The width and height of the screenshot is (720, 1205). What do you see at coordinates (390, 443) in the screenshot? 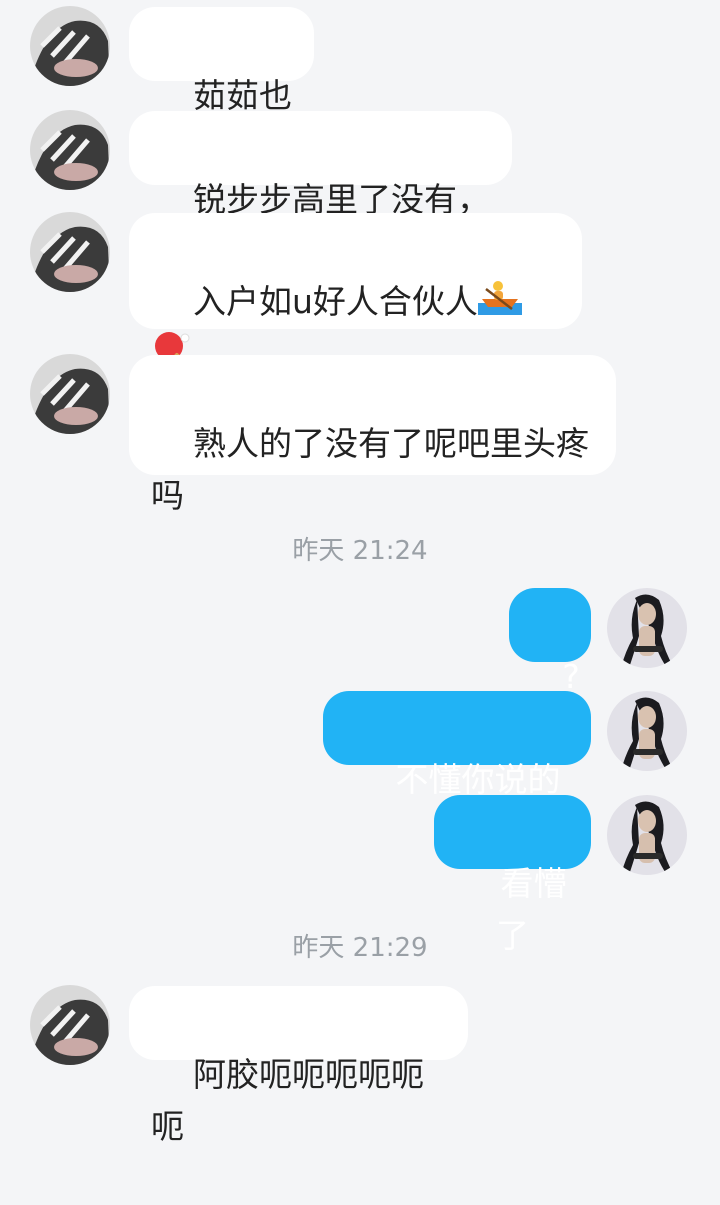
I see `message-text: 熟人的了没有了呢吧里头疼` at bounding box center [390, 443].